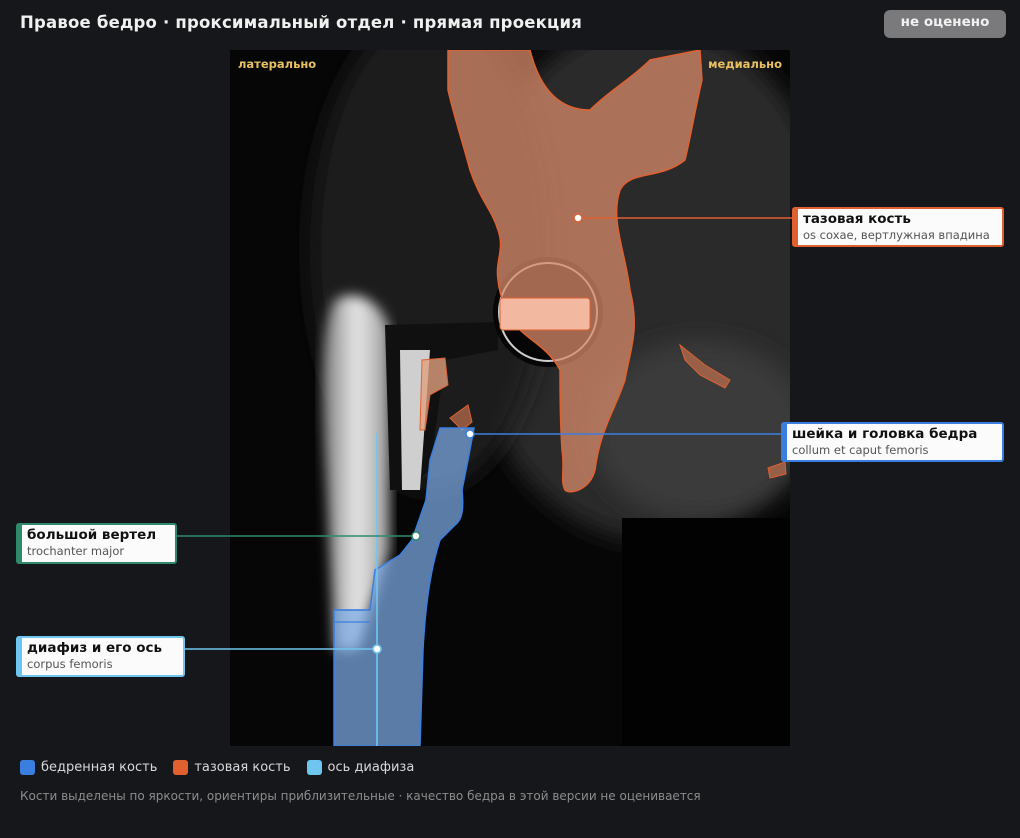  I want to click on callout-shaft: диафиз и его ось corpus femoris, so click(100, 656).